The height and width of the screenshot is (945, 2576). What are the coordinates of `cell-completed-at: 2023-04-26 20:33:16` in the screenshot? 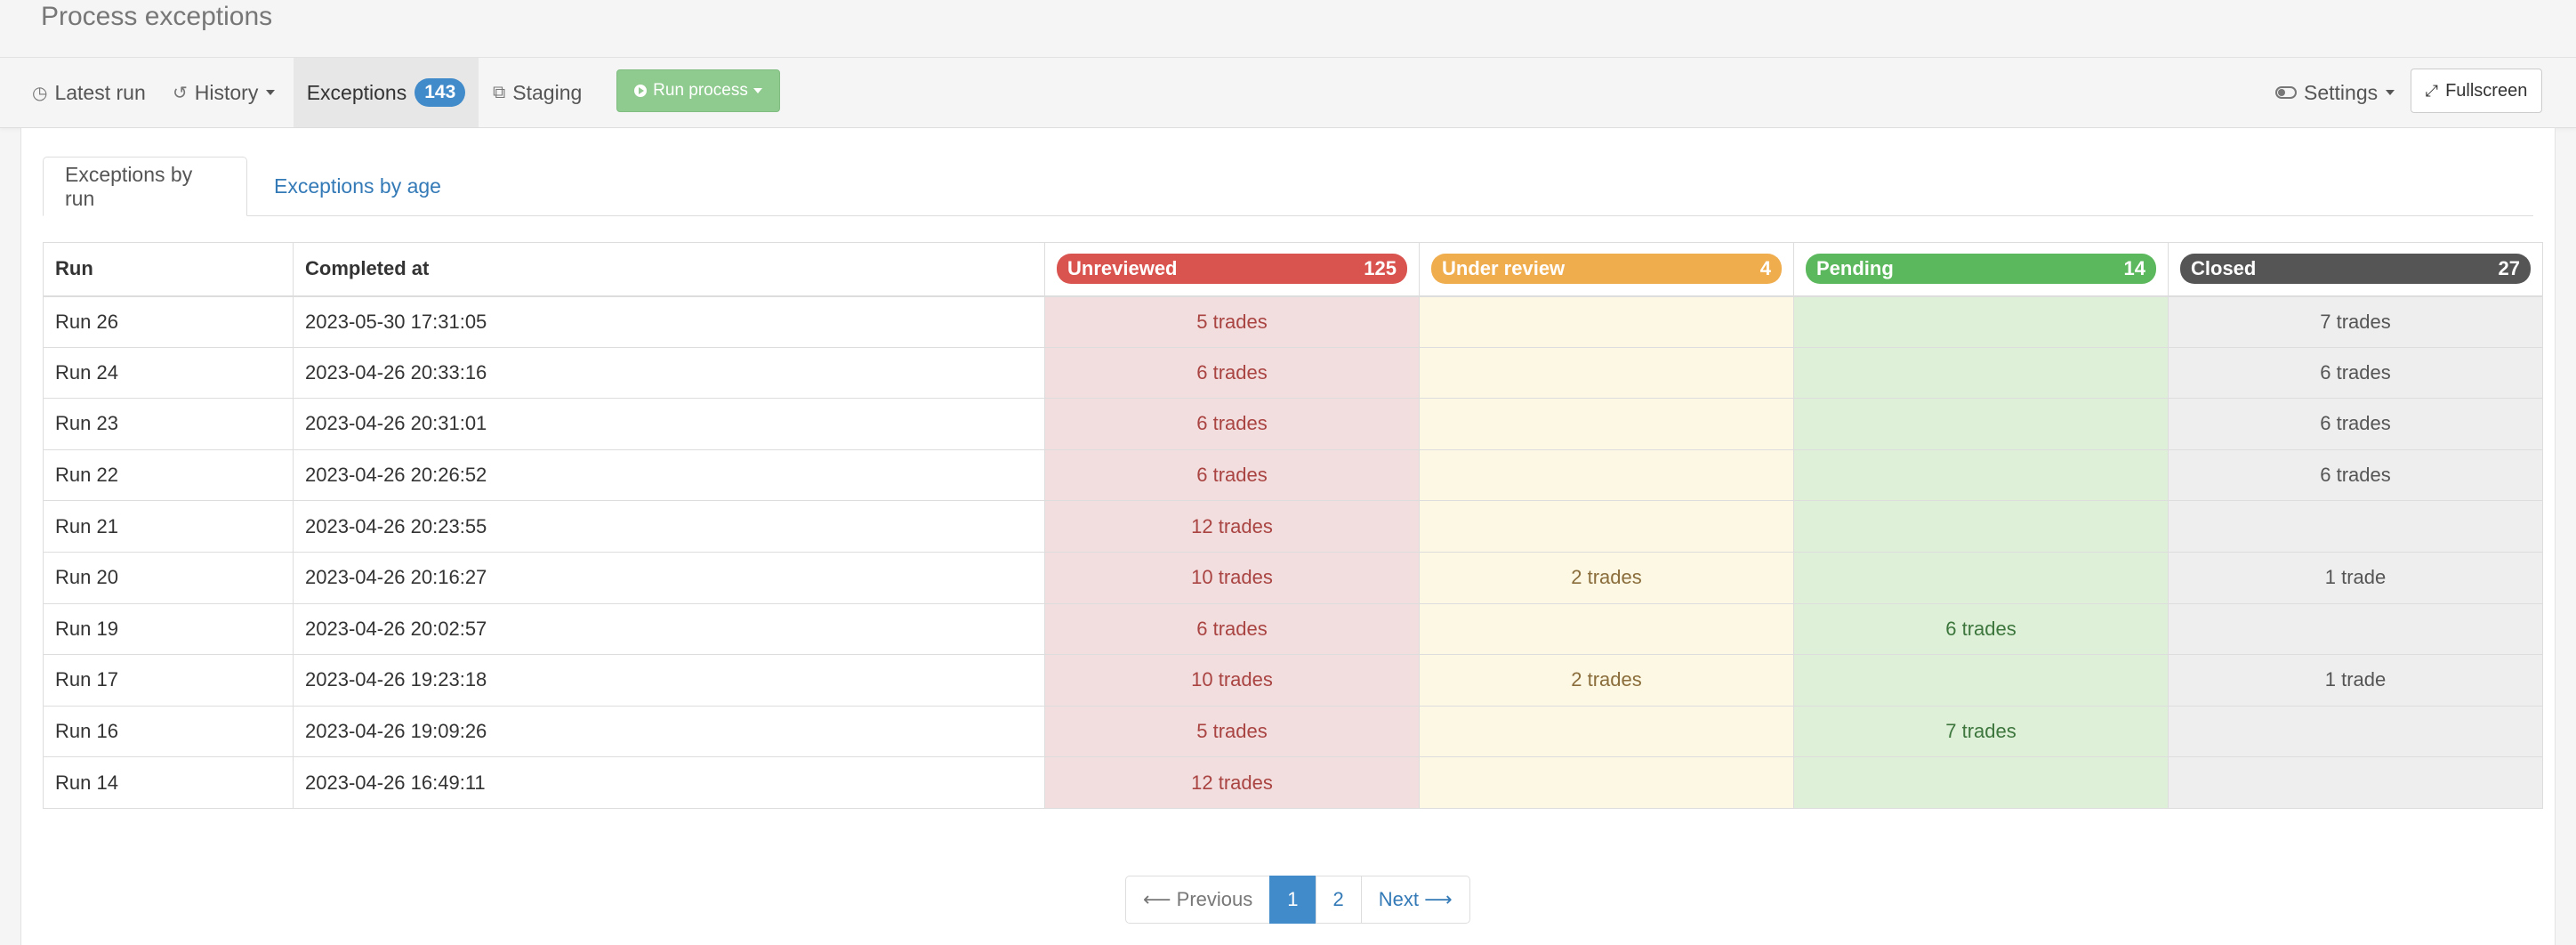 It's located at (669, 373).